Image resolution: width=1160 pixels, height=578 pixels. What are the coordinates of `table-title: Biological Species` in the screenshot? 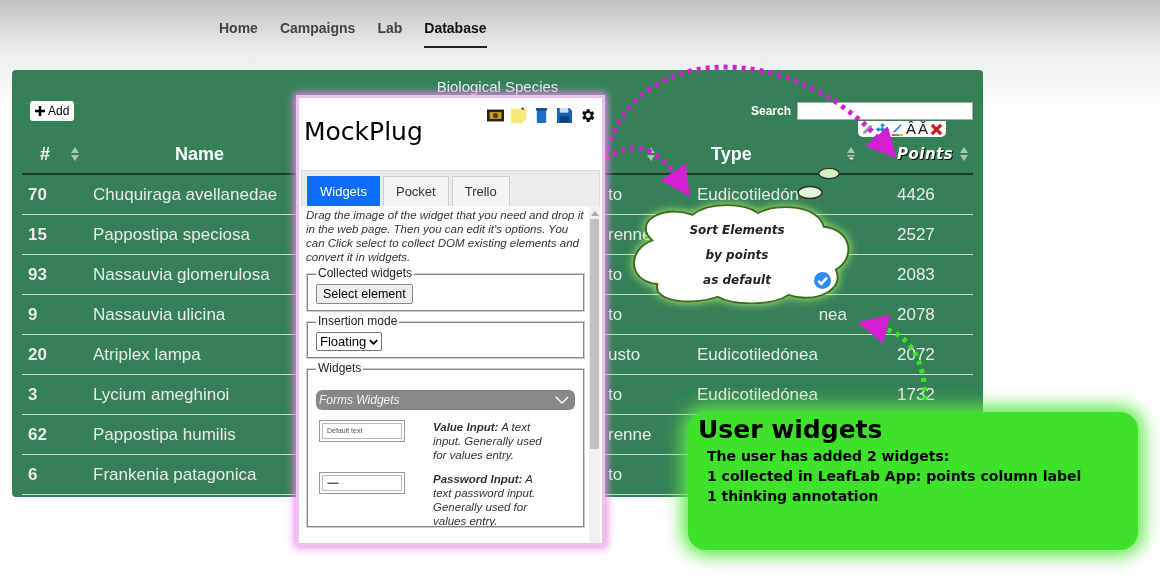 It's located at (497, 86).